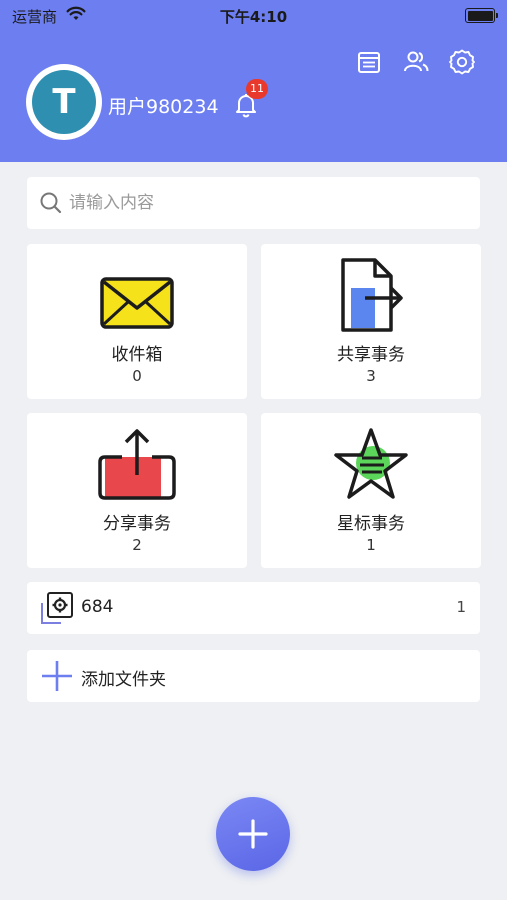 The height and width of the screenshot is (900, 507). I want to click on inbox-envelope-icon, so click(137, 296).